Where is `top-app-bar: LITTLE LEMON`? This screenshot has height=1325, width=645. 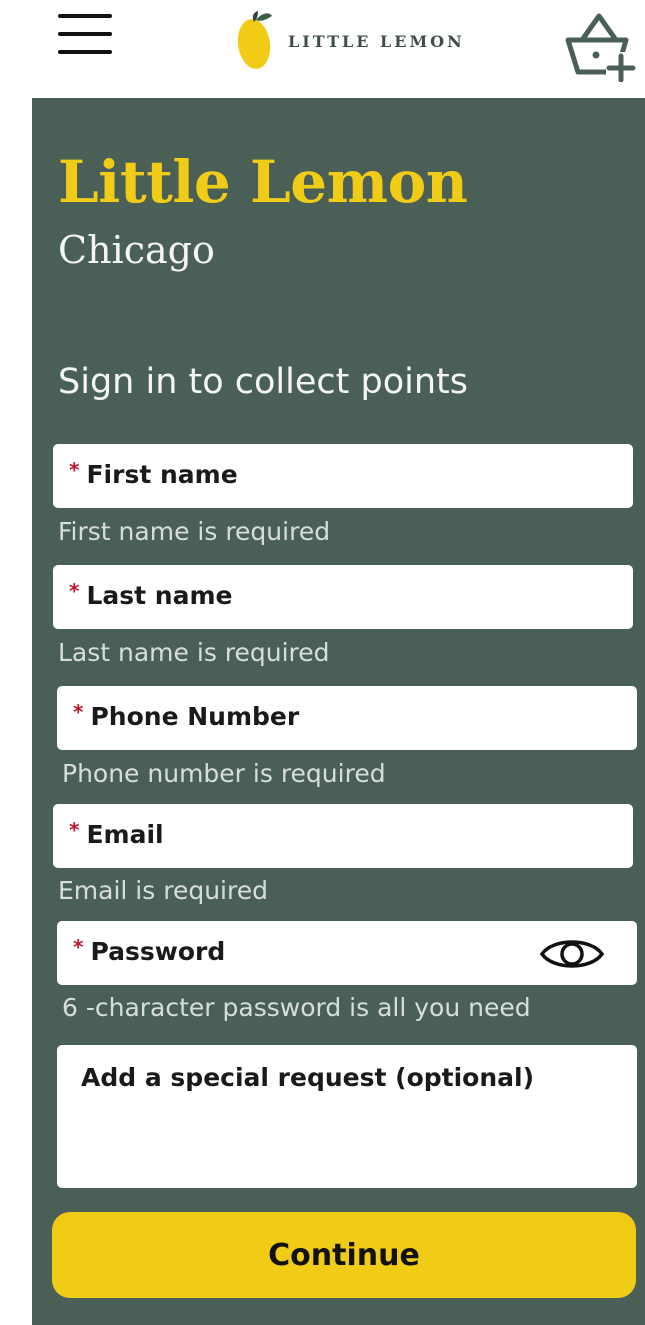
top-app-bar: LITTLE LEMON is located at coordinates (322, 49).